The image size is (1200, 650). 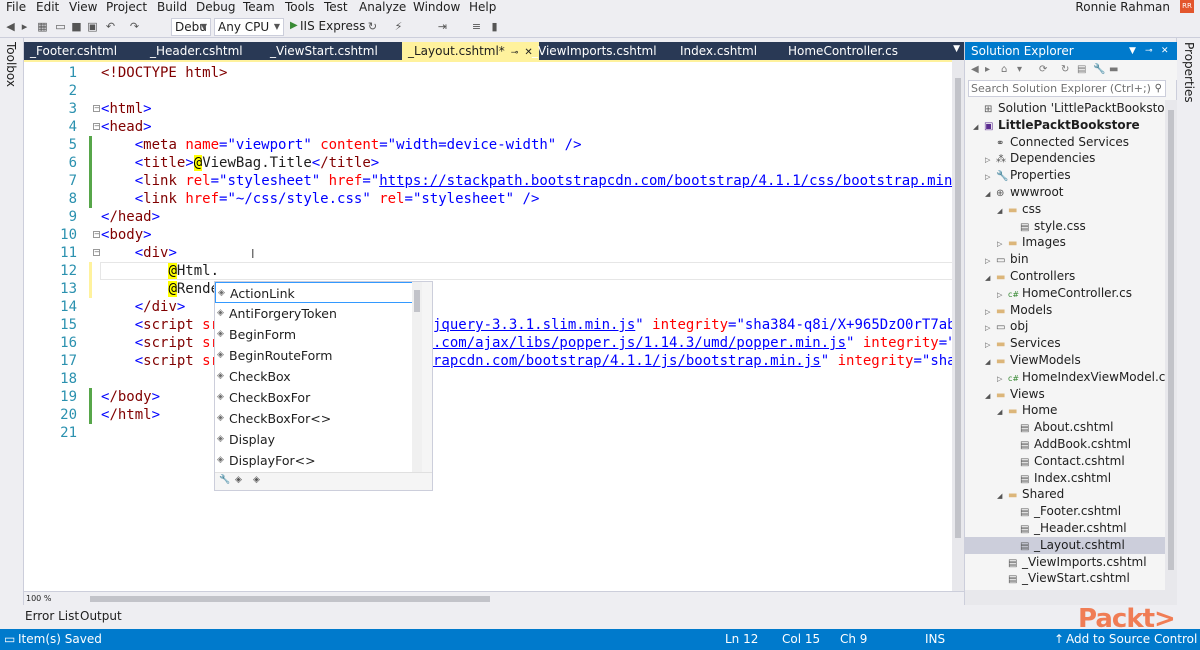 What do you see at coordinates (482, 8) in the screenshot?
I see `menu-help: Help` at bounding box center [482, 8].